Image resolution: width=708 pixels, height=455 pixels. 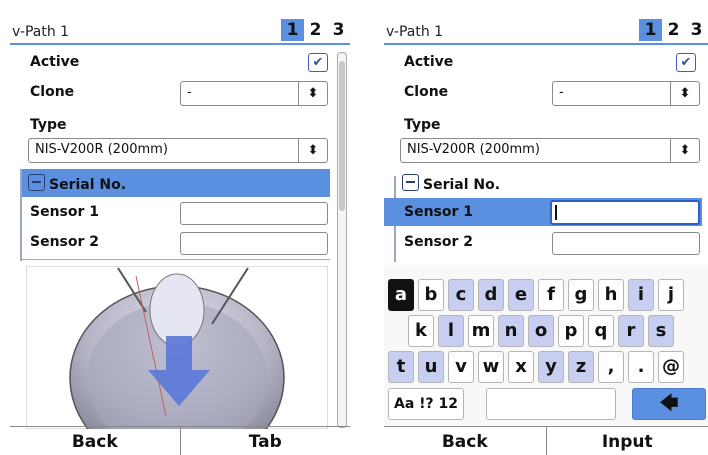 I want to click on tab-button: Tab, so click(x=265, y=441).